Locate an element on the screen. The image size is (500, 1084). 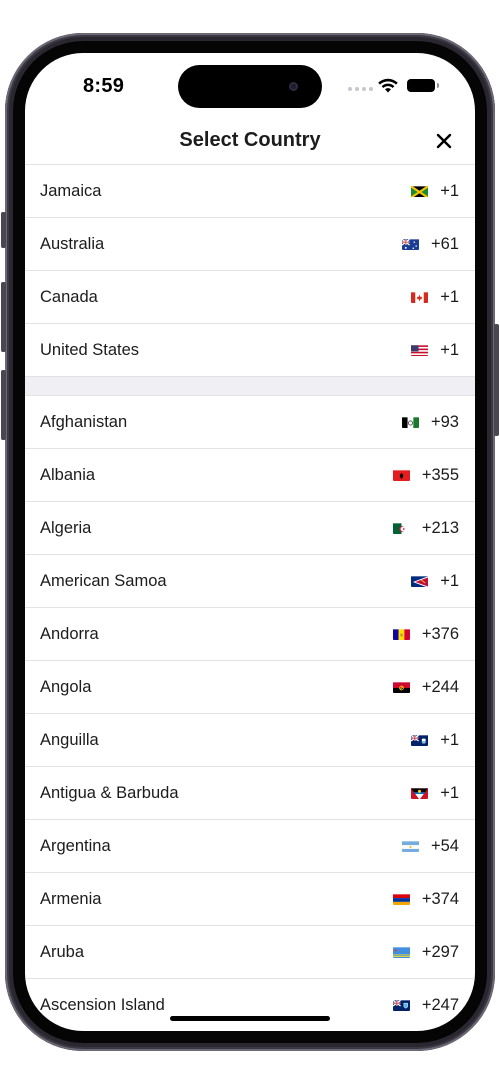
dial-code: +355 is located at coordinates (440, 474).